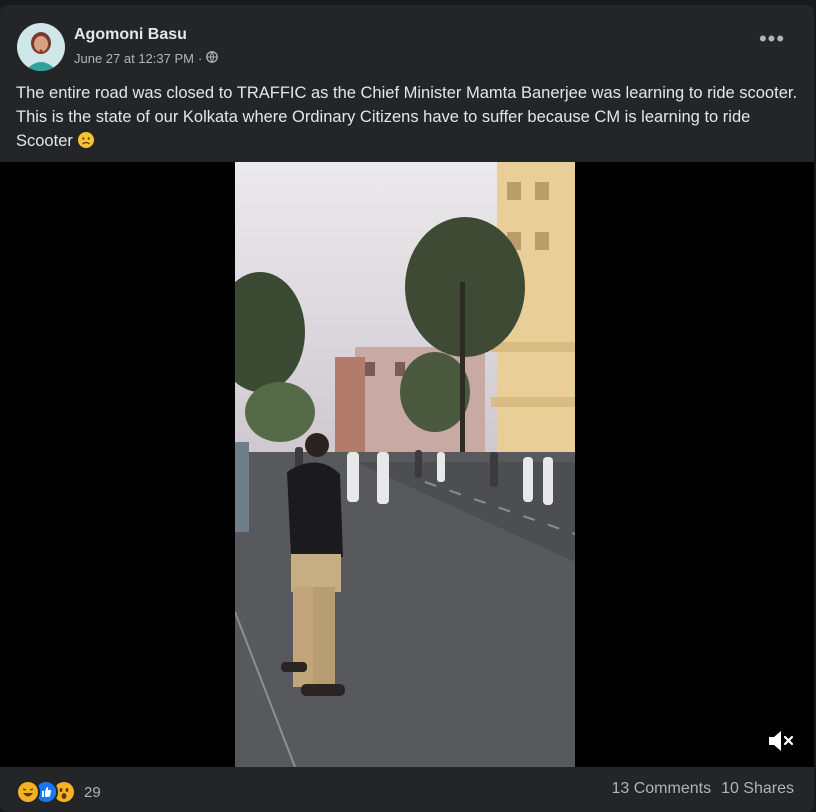 This screenshot has height=812, width=816. What do you see at coordinates (58, 792) in the screenshot?
I see `reaction-summary: 29` at bounding box center [58, 792].